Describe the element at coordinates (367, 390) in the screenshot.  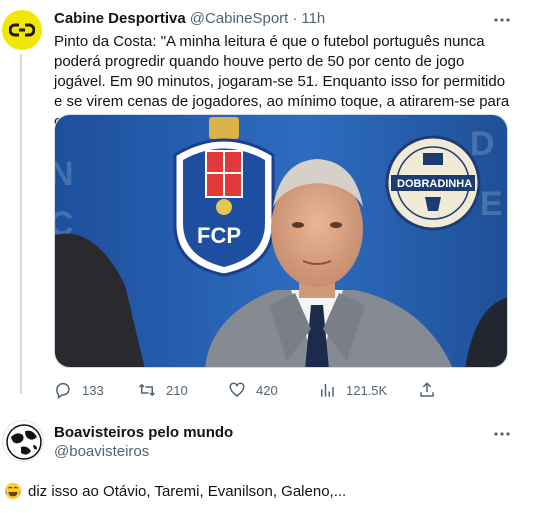
I see `view-count: 121.5K` at that location.